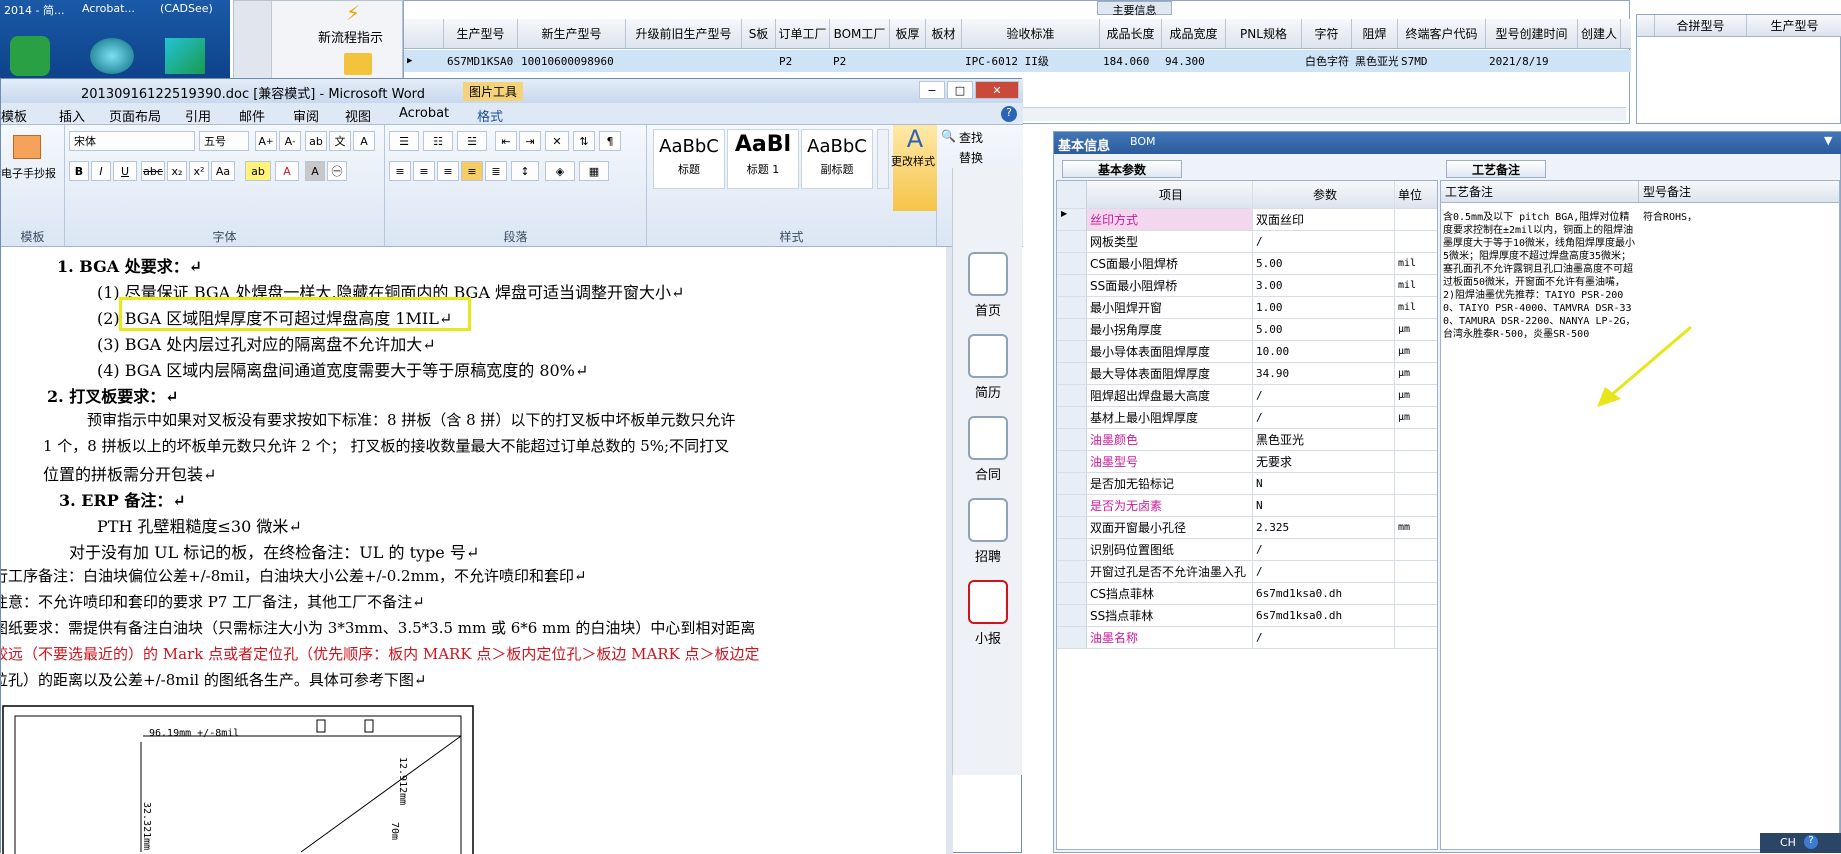  What do you see at coordinates (112, 56) in the screenshot?
I see `acrobat-desktop-icon` at bounding box center [112, 56].